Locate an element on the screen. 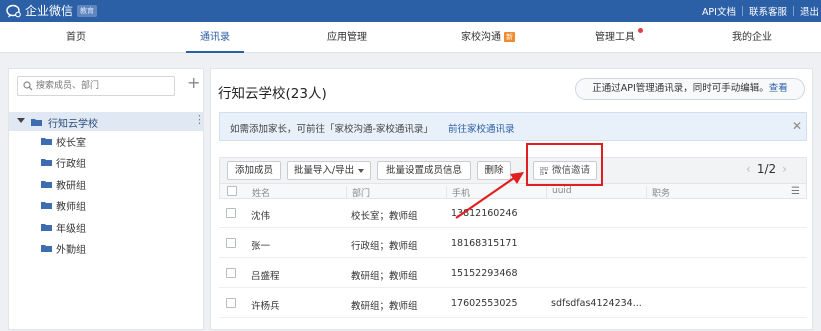  chevron-down-icon is located at coordinates (361, 170).